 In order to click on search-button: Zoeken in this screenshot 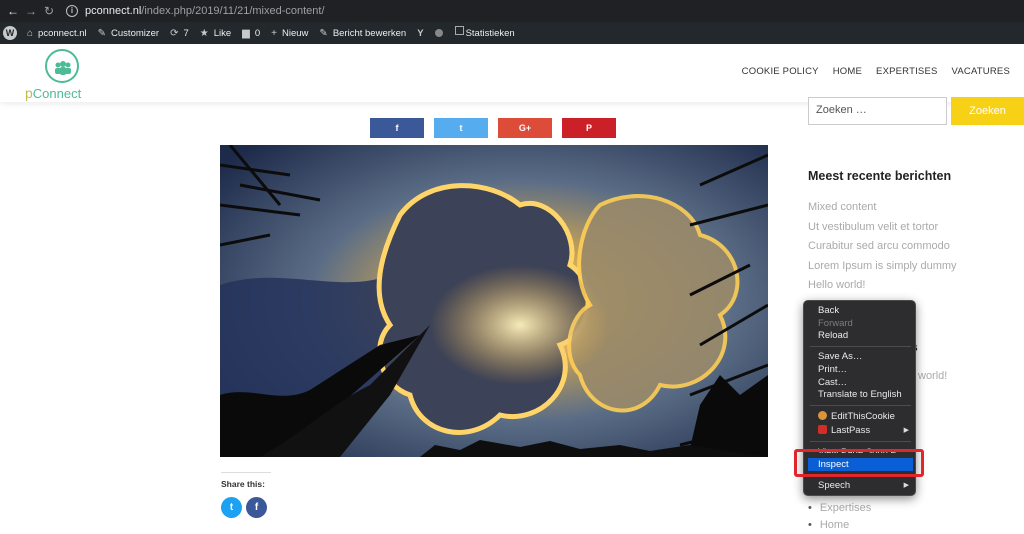, I will do `click(987, 111)`.